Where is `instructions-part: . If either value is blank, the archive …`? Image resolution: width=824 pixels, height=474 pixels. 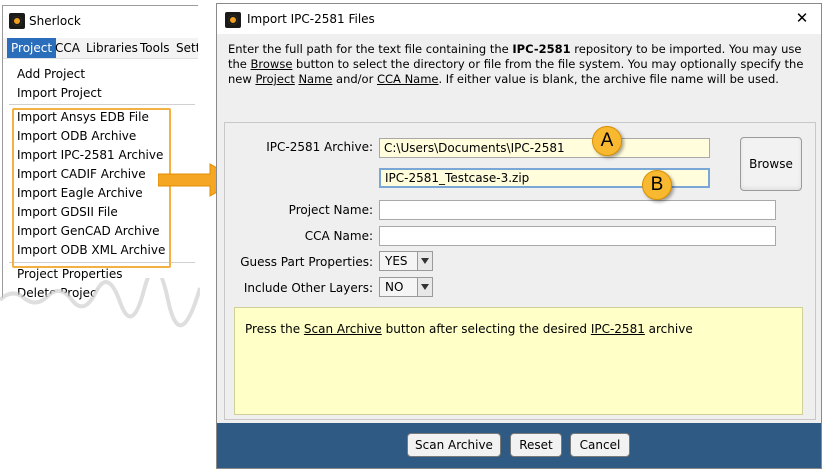 instructions-part: . If either value is blank, the archive … is located at coordinates (608, 79).